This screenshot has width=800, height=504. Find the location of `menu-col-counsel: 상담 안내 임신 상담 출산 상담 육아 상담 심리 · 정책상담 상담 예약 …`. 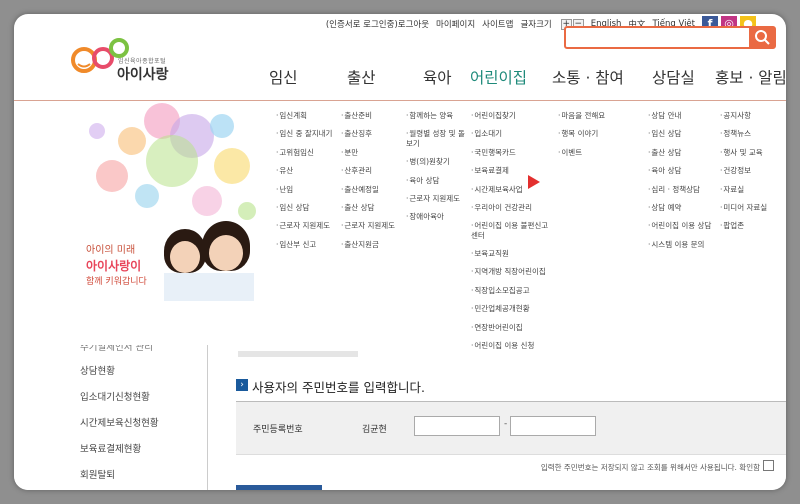

menu-col-counsel: 상담 안내 임신 상담 출산 상담 육아 상담 심리 · 정책상담 상담 예약 … is located at coordinates (689, 184).